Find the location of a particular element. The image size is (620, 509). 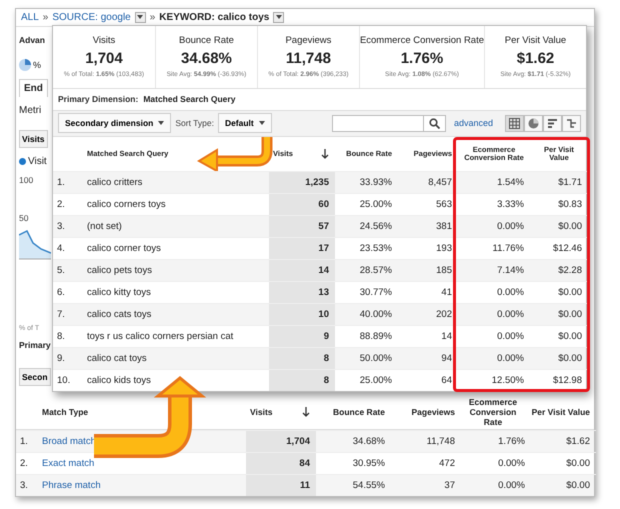

table-view-button is located at coordinates (514, 123).